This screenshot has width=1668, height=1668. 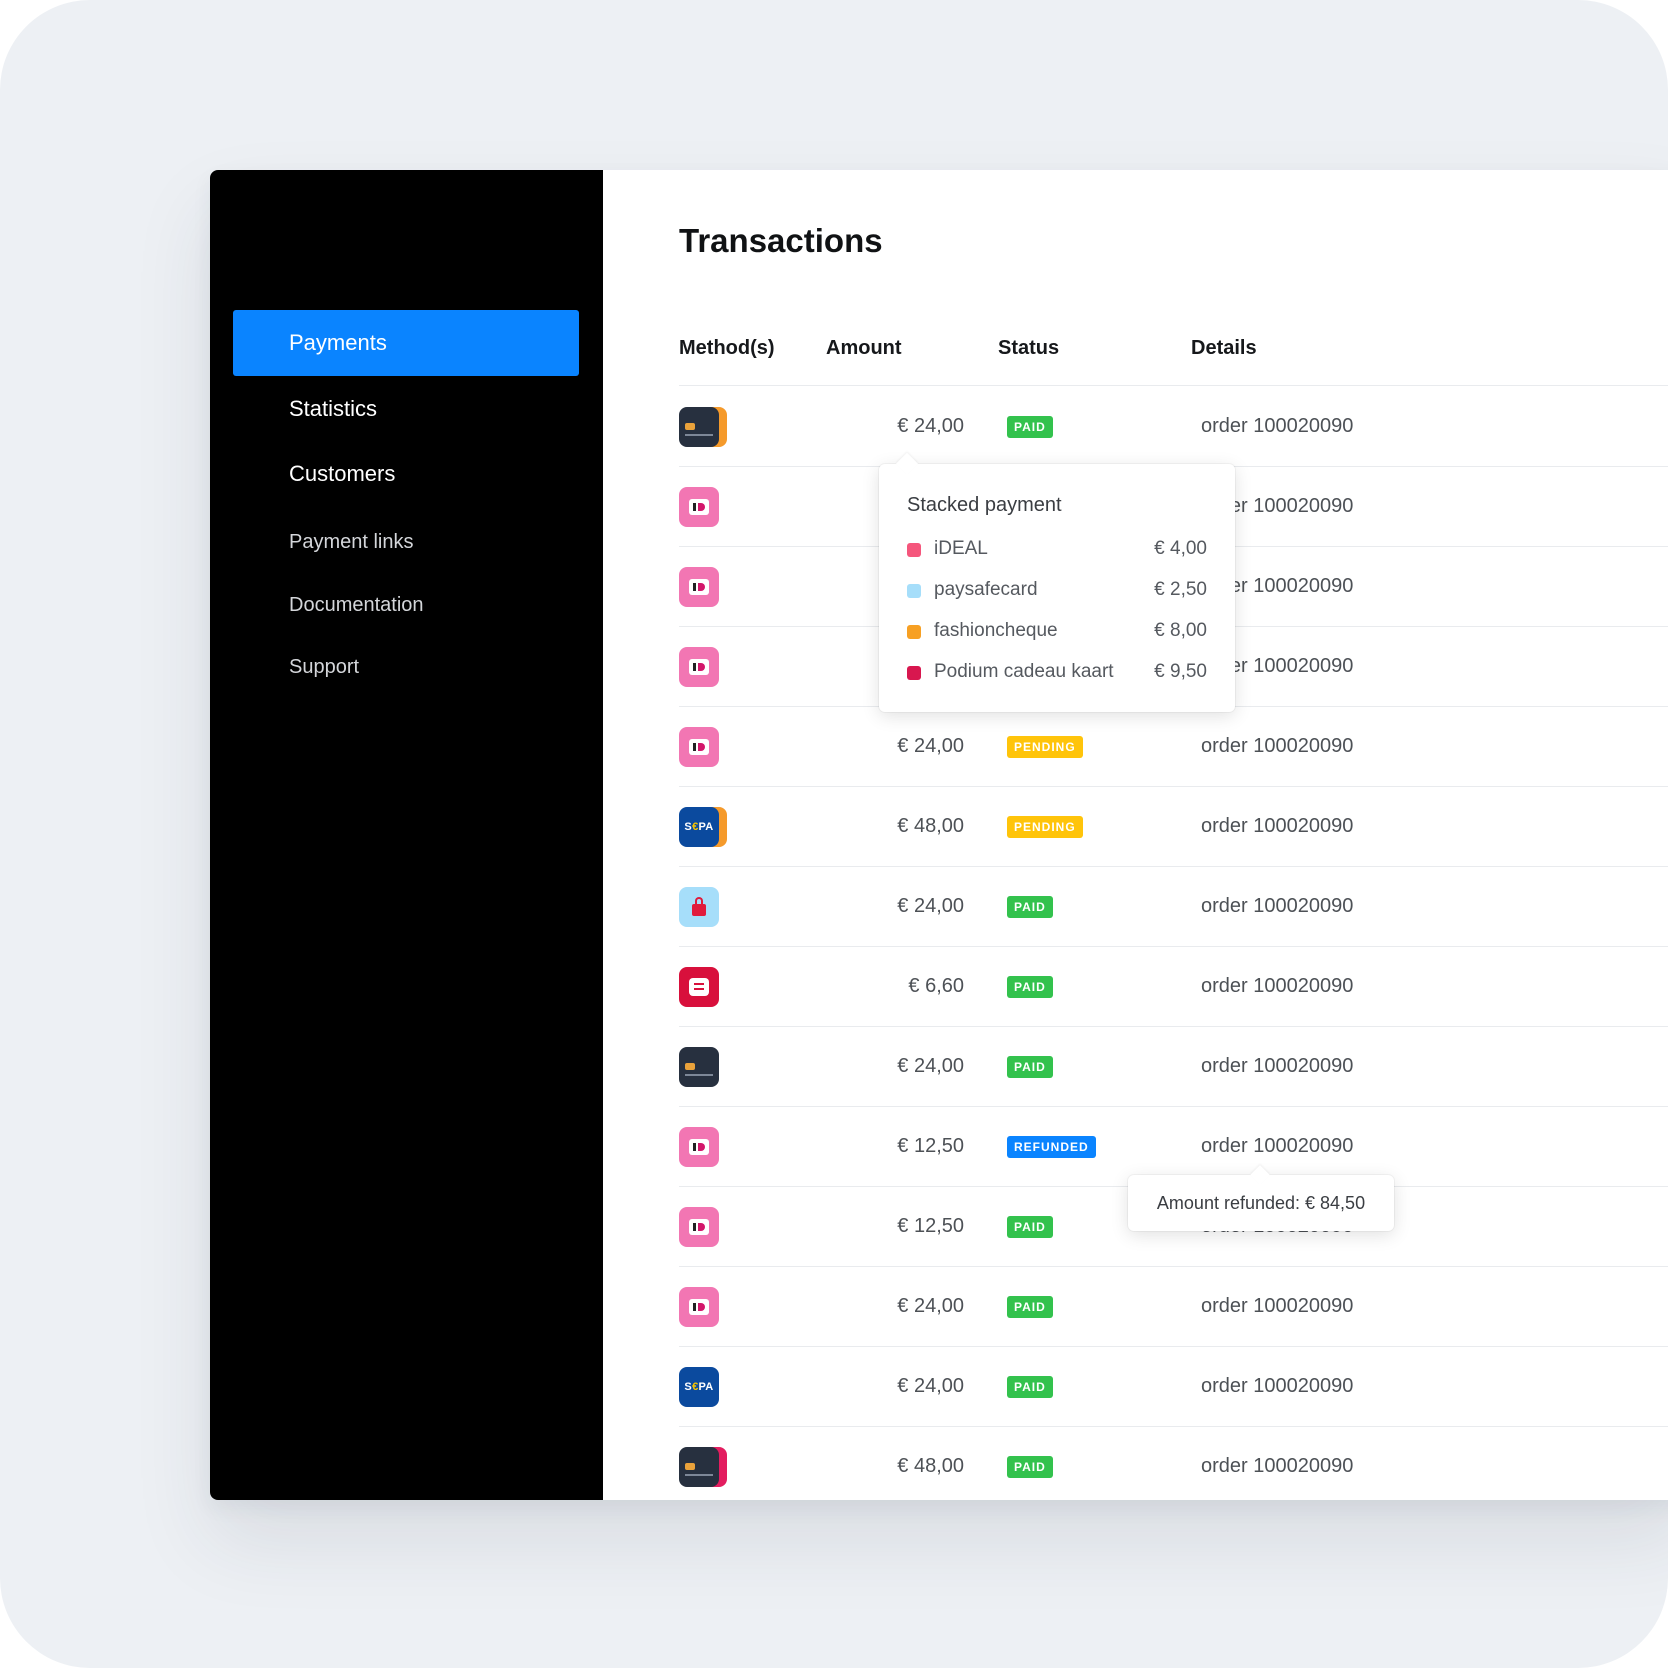 What do you see at coordinates (406, 343) in the screenshot?
I see `sidebar-item-payments: Payments` at bounding box center [406, 343].